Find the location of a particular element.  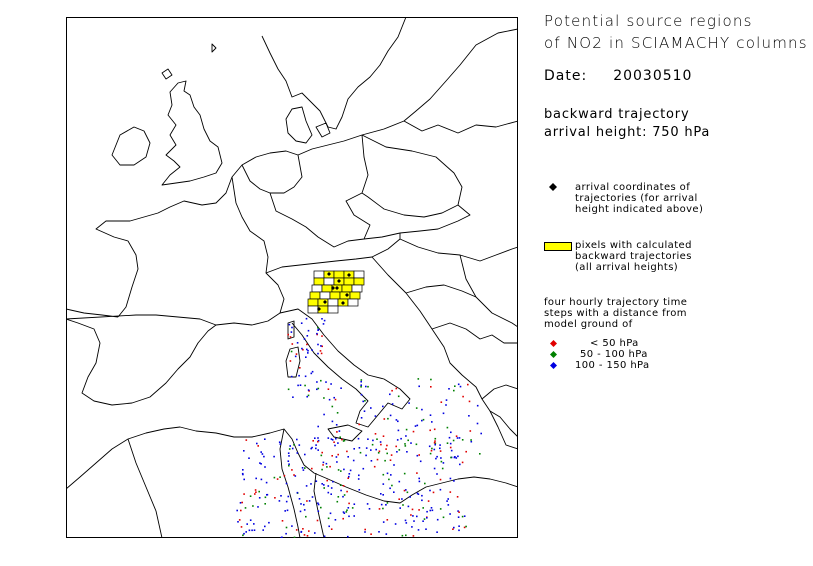

alps-austria is located at coordinates (333, 253).